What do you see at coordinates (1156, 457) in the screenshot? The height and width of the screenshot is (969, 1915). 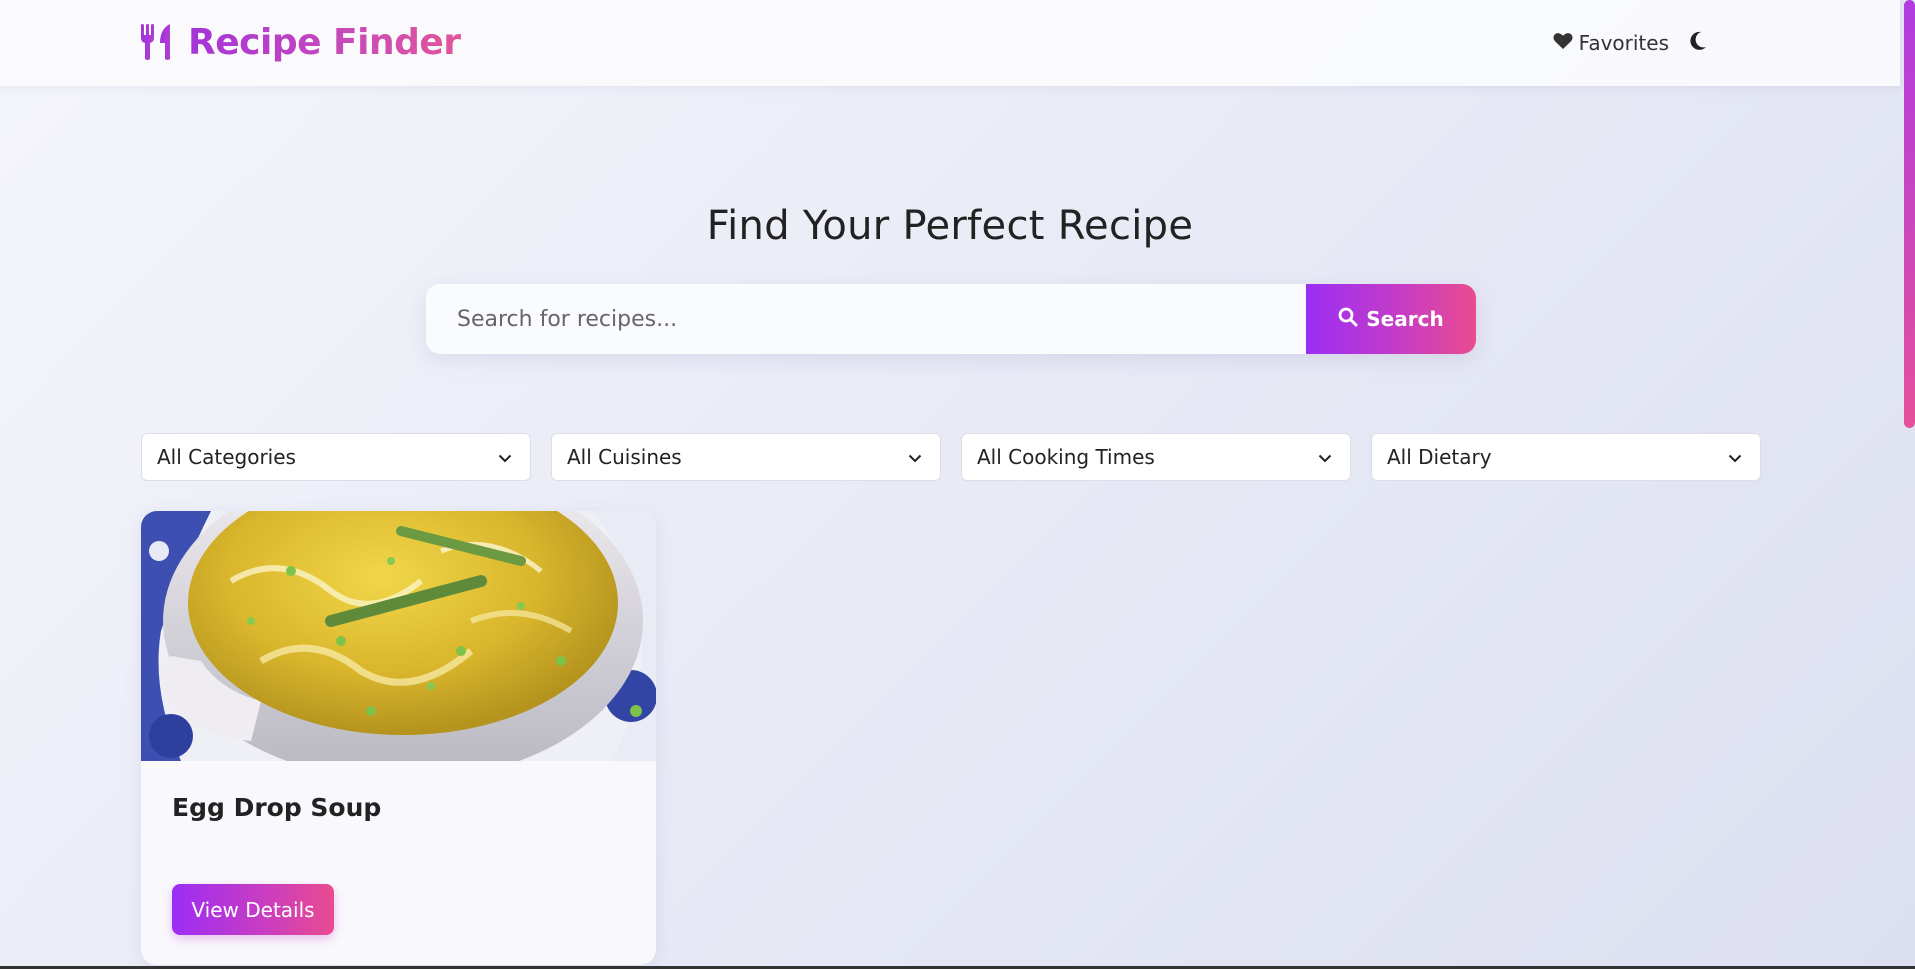 I see `cooking-time-select: All Cooking Times` at bounding box center [1156, 457].